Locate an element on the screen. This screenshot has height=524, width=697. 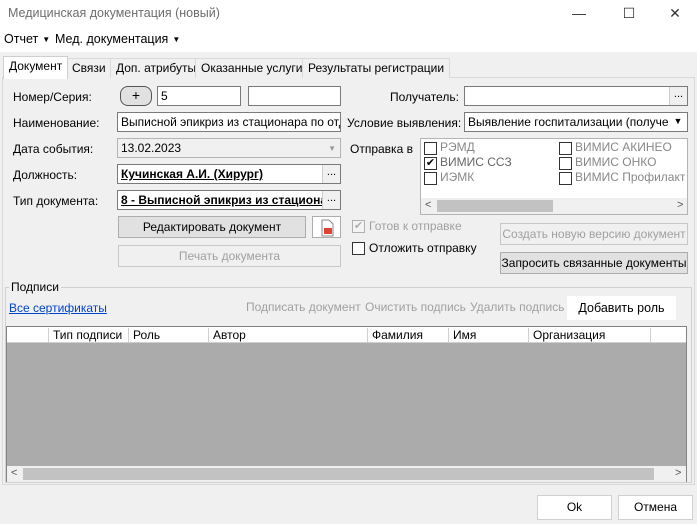
number-input: 5 is located at coordinates (199, 96).